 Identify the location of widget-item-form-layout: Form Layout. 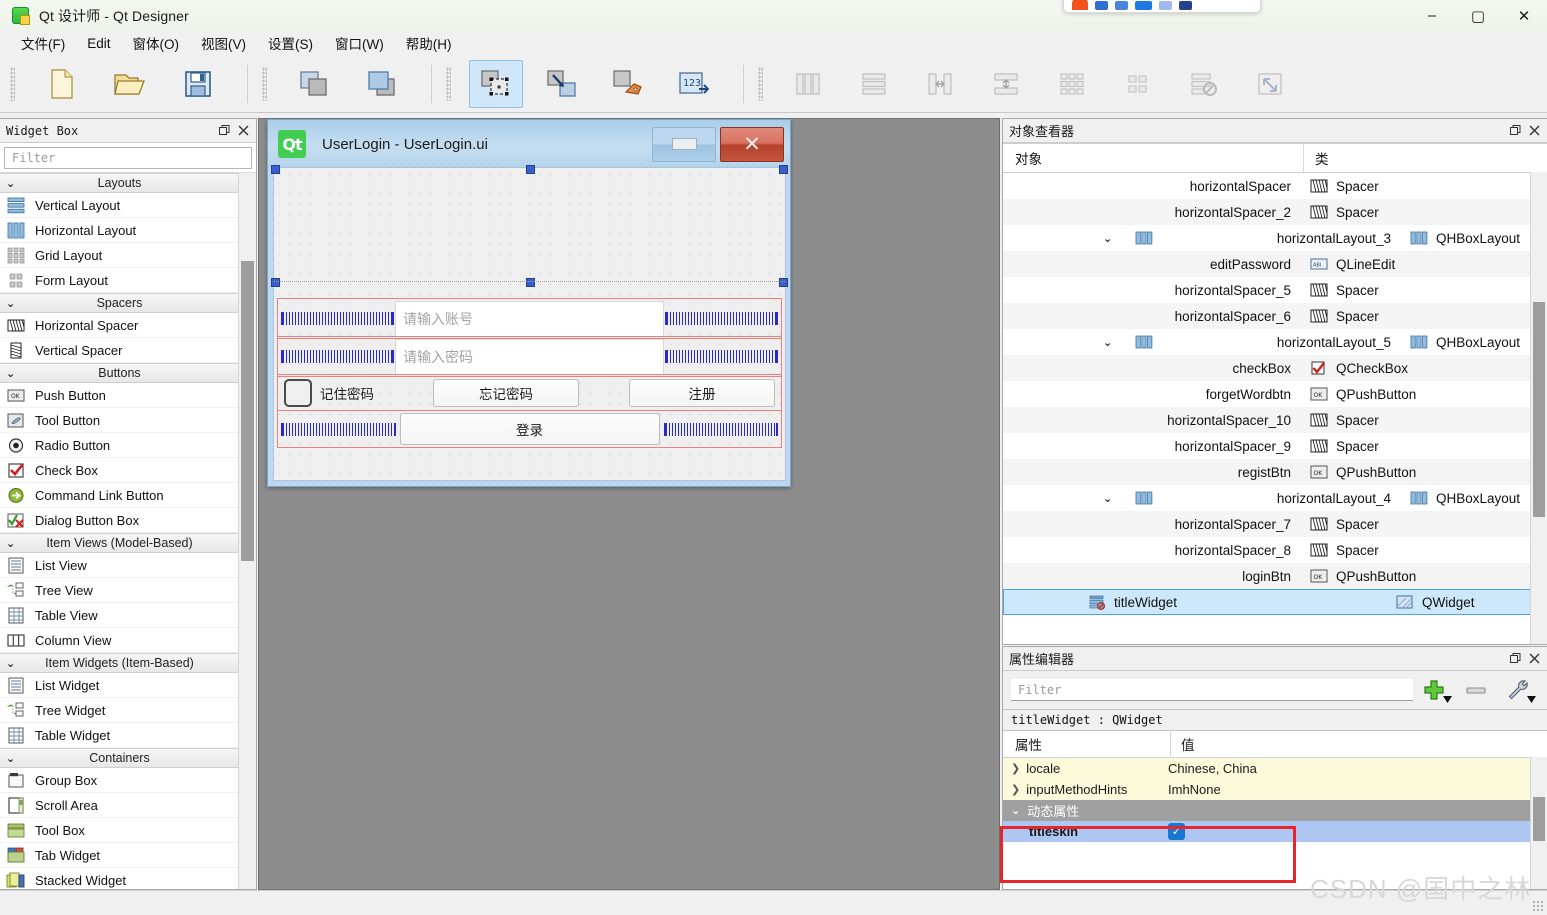
(119, 280).